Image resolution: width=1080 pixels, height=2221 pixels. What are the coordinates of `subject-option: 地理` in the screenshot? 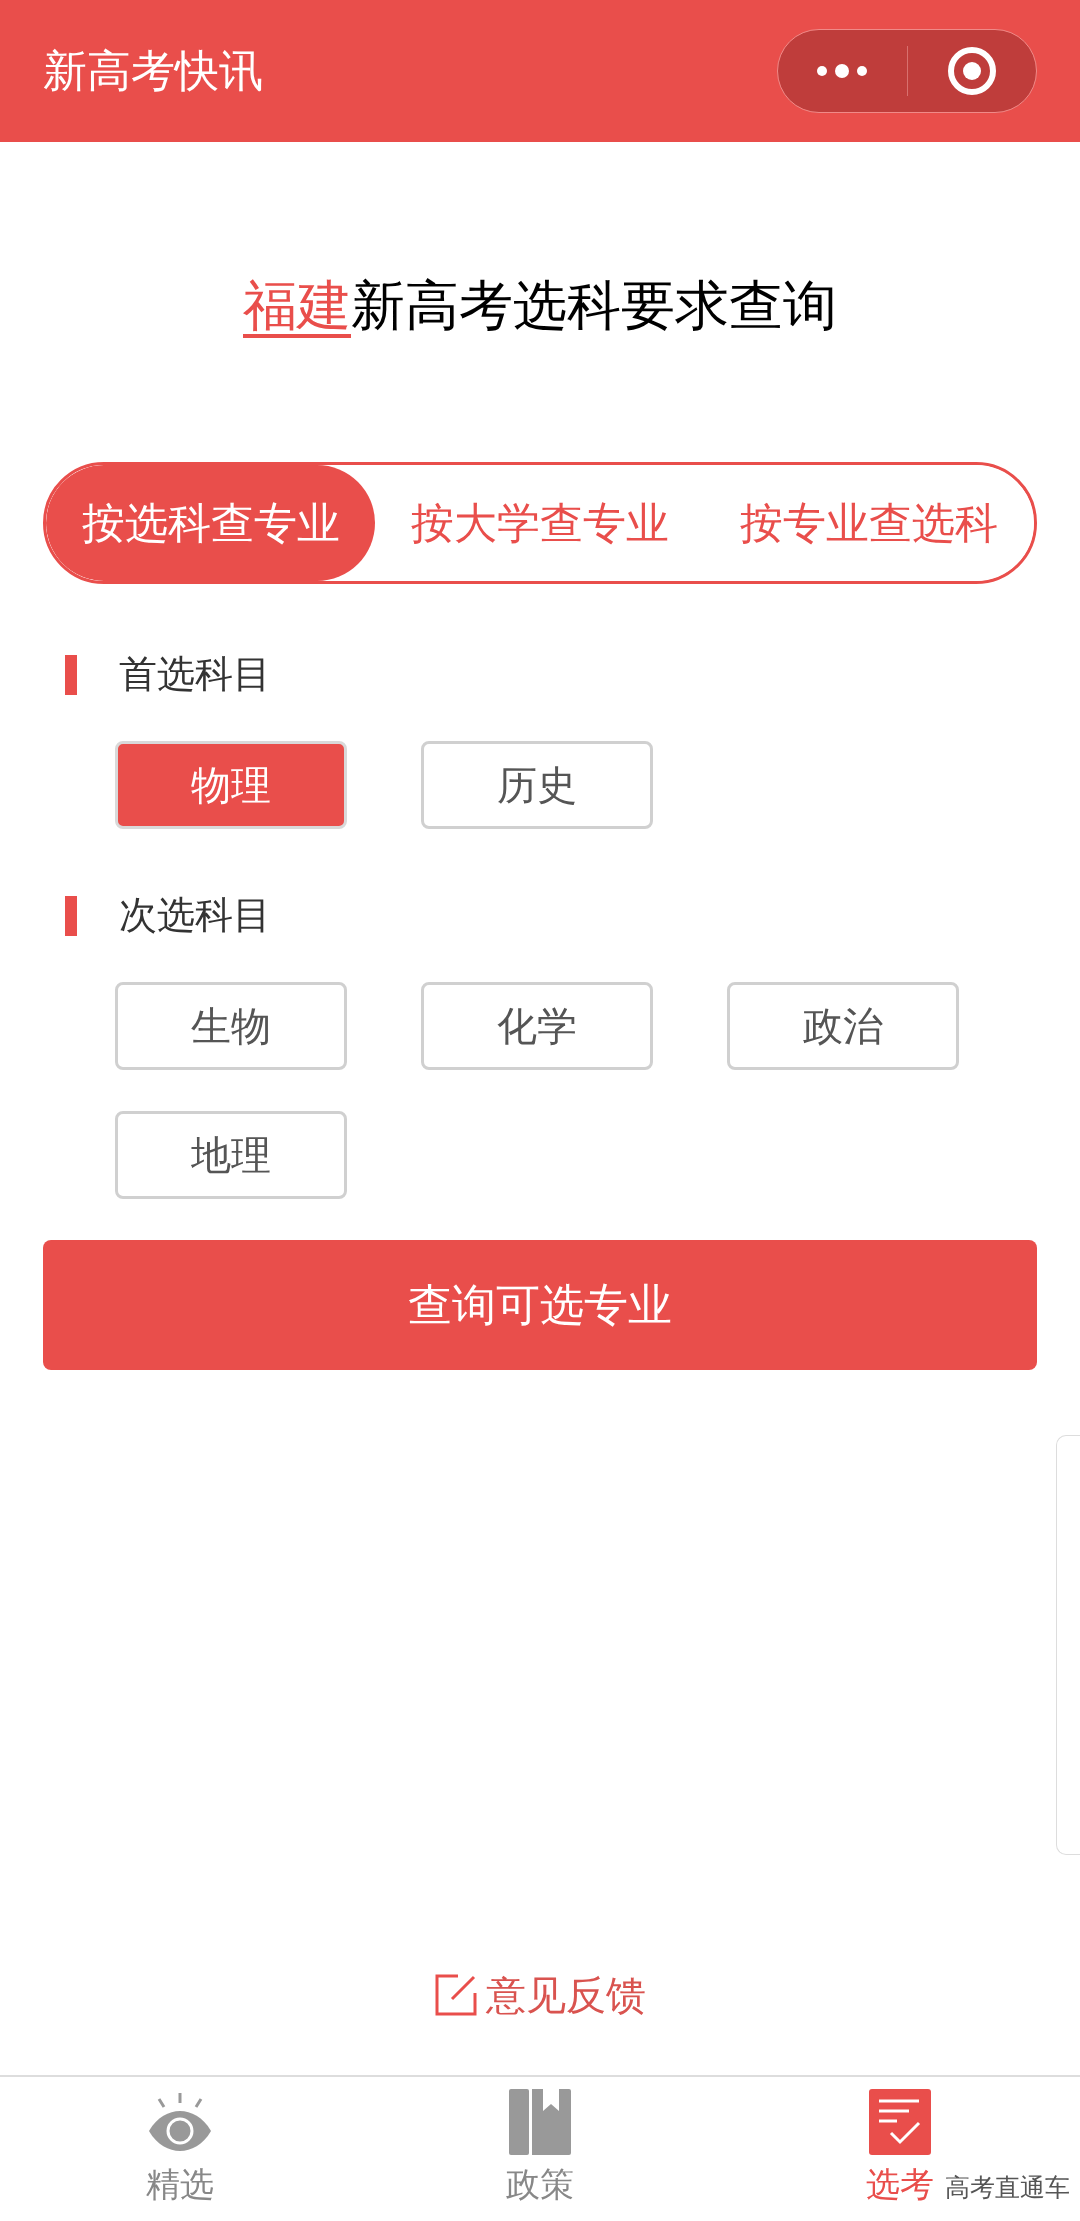 It's located at (231, 1155).